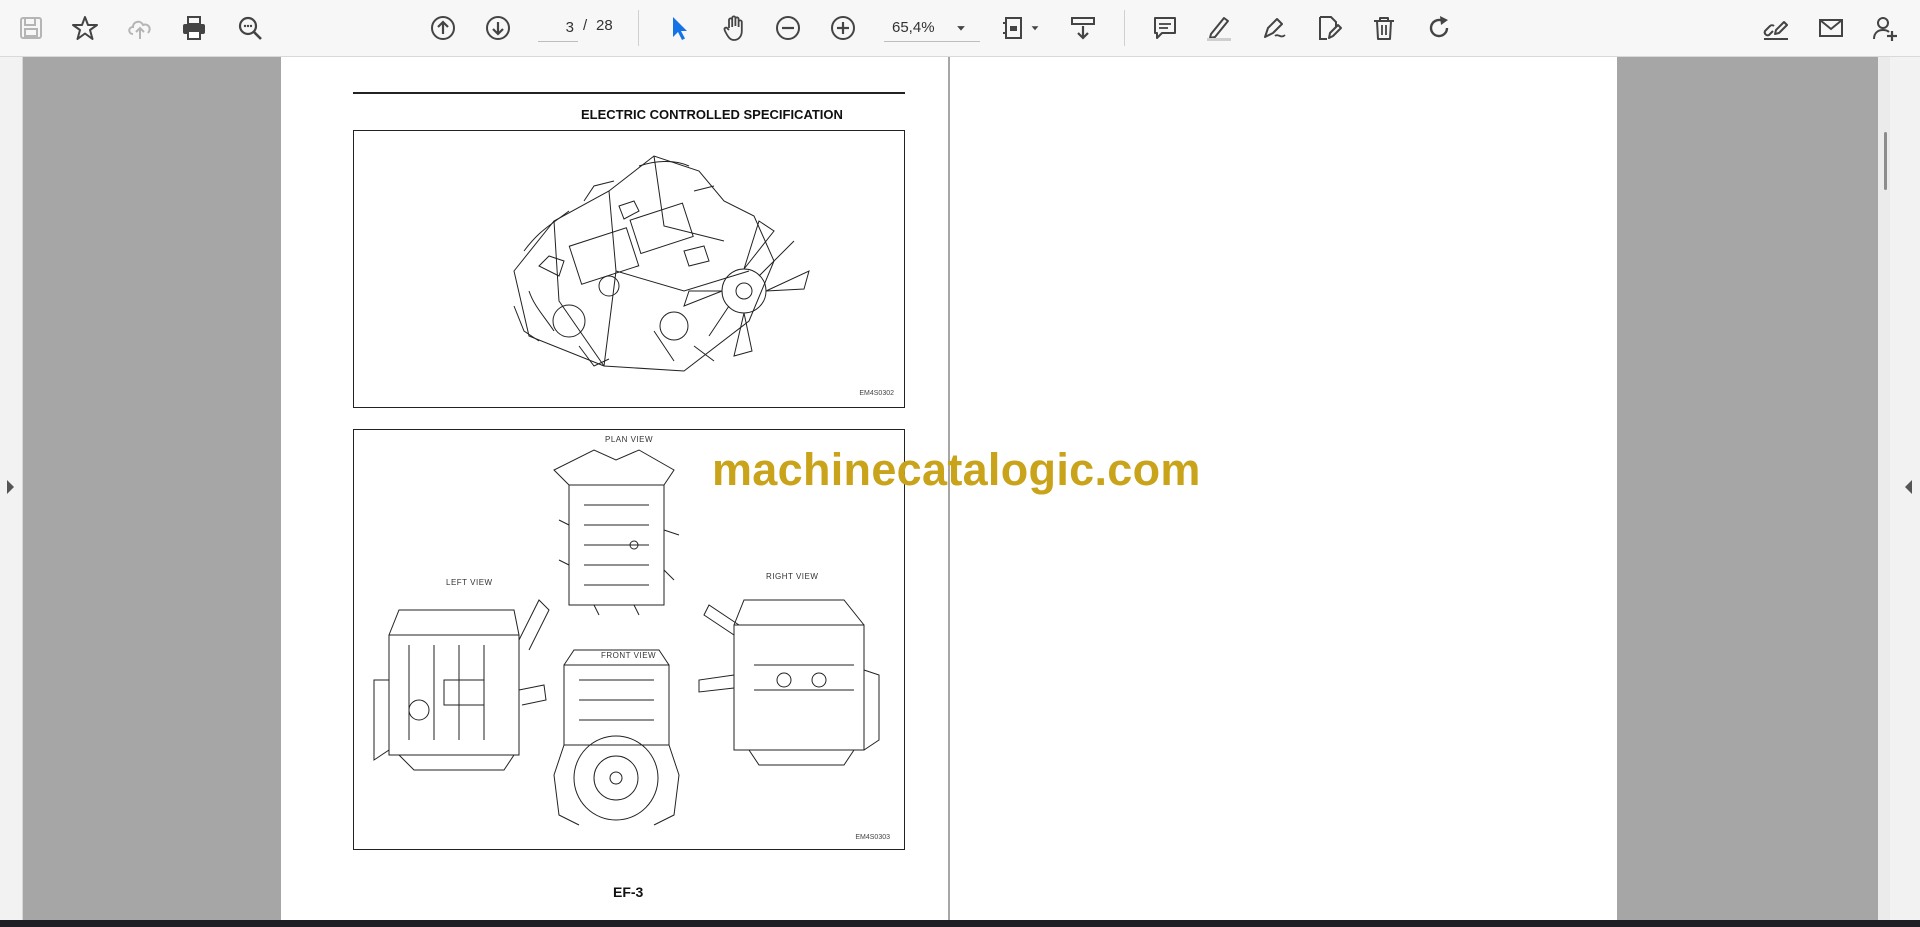  What do you see at coordinates (1885, 161) in the screenshot?
I see `scrollbar-thumb` at bounding box center [1885, 161].